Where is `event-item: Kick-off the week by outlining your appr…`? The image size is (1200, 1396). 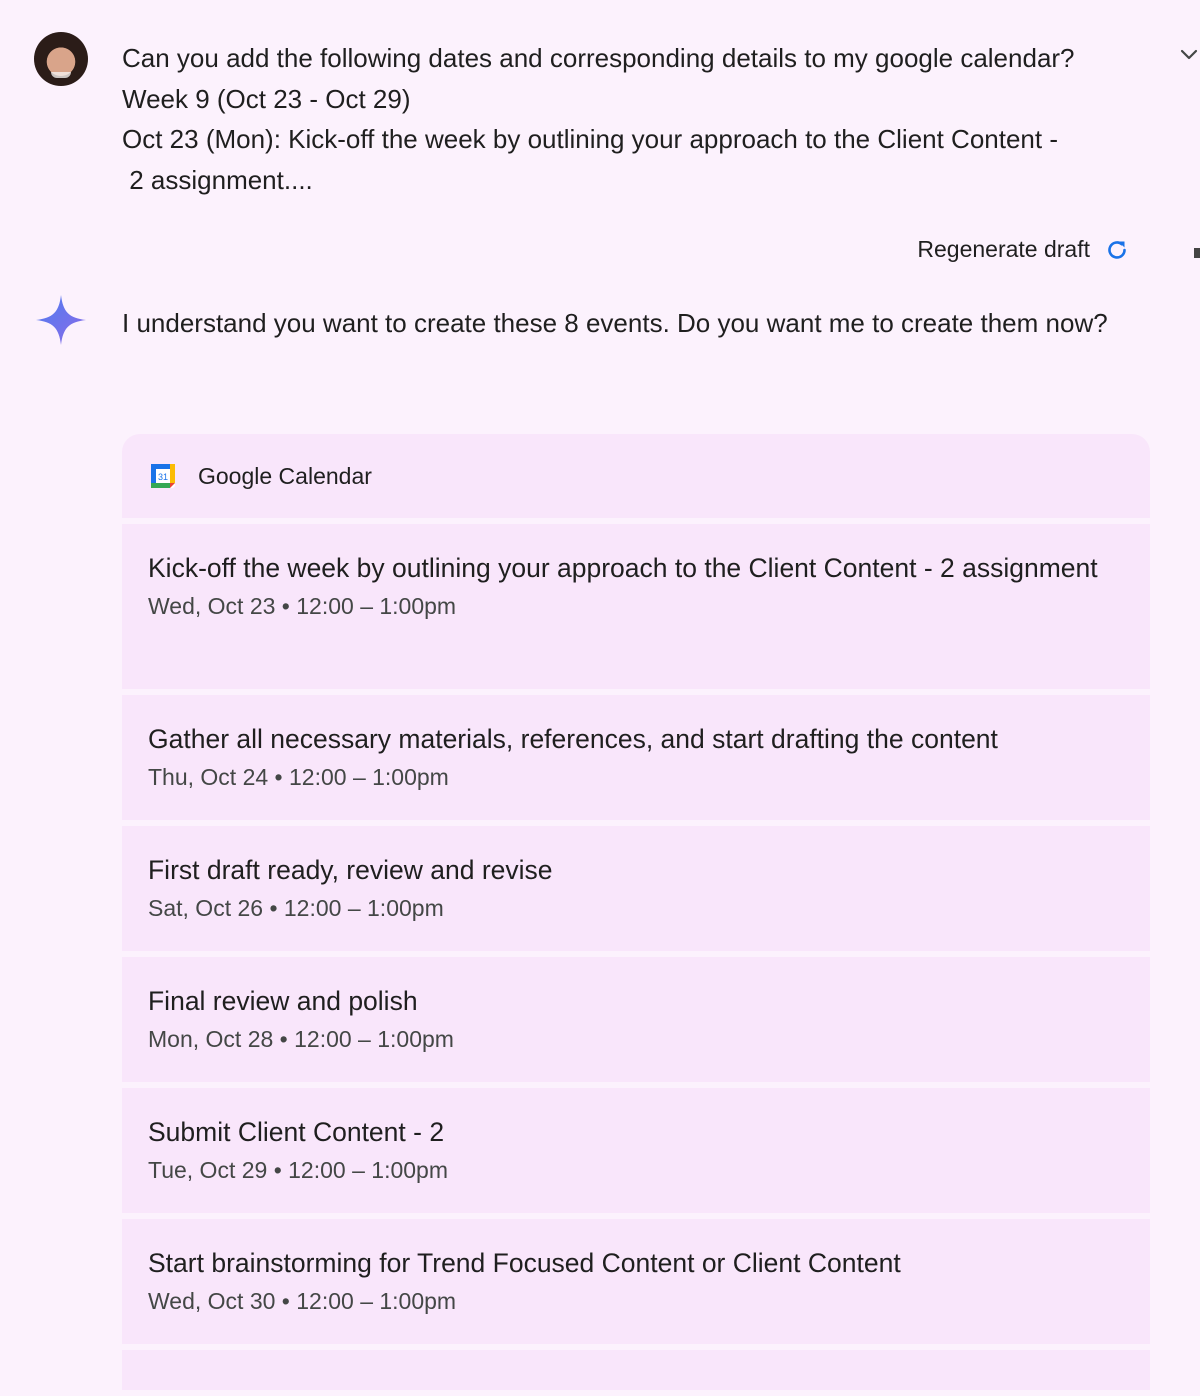 event-item: Kick-off the week by outlining your appr… is located at coordinates (636, 606).